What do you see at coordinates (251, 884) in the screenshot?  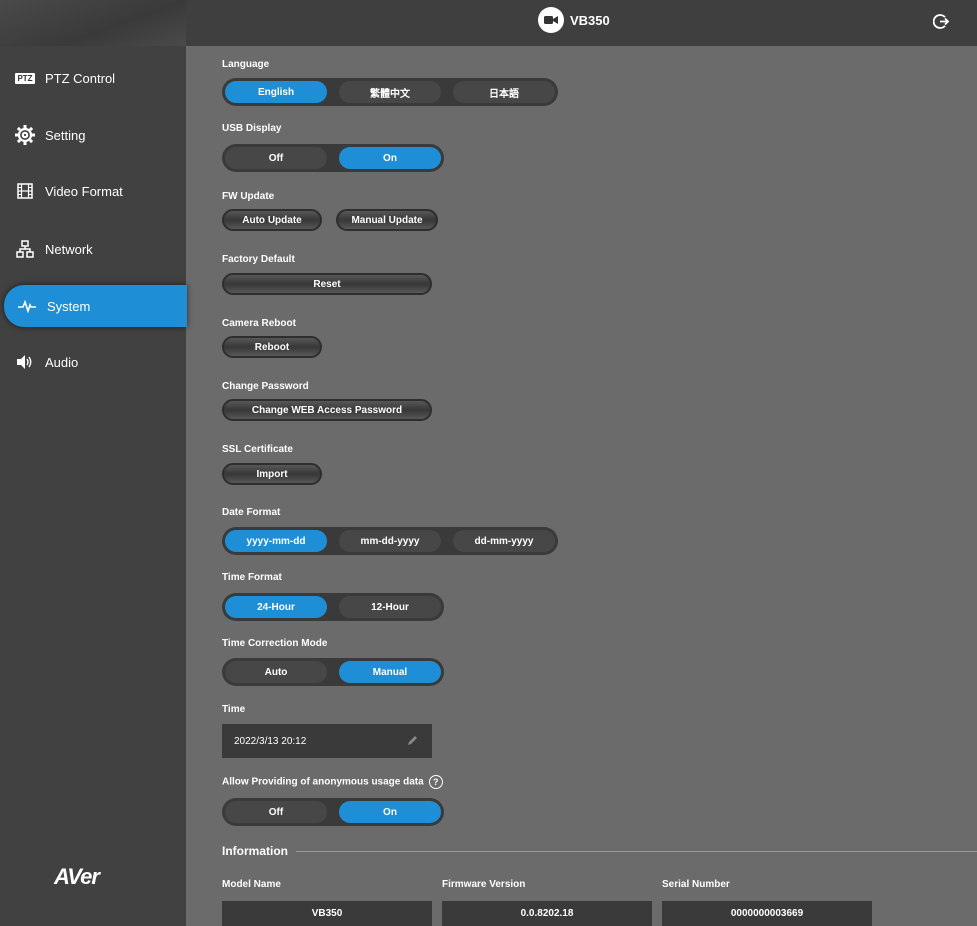 I see `model-name-label: Model Name` at bounding box center [251, 884].